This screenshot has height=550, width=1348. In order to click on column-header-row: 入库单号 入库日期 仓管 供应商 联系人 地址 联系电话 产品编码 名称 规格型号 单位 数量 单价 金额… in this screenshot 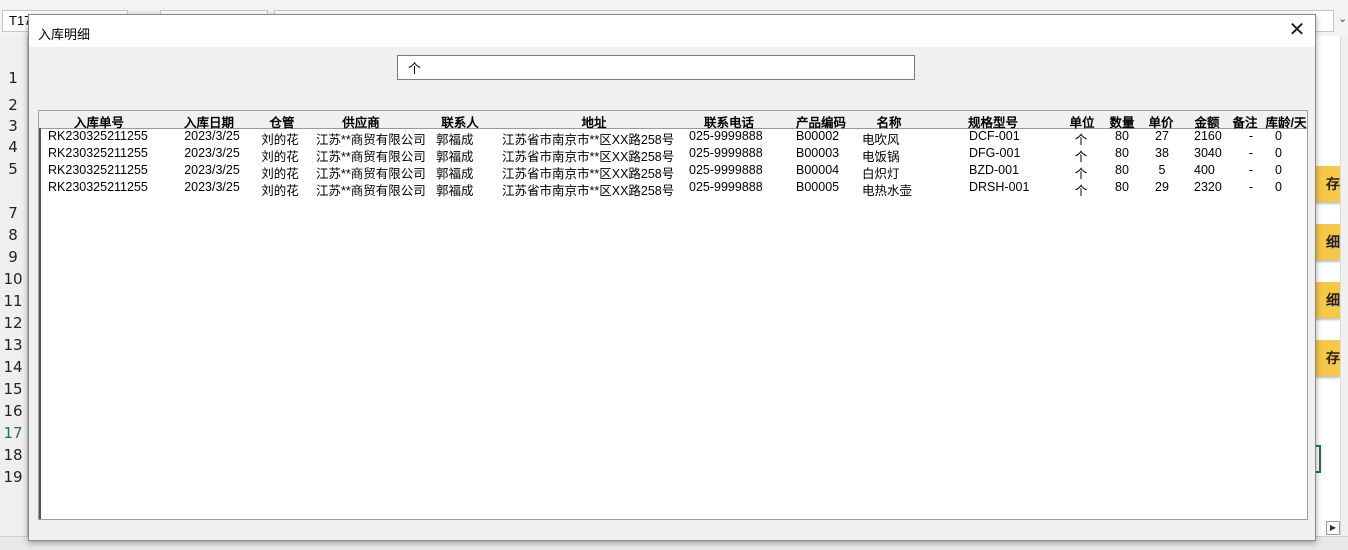, I will do `click(673, 120)`.